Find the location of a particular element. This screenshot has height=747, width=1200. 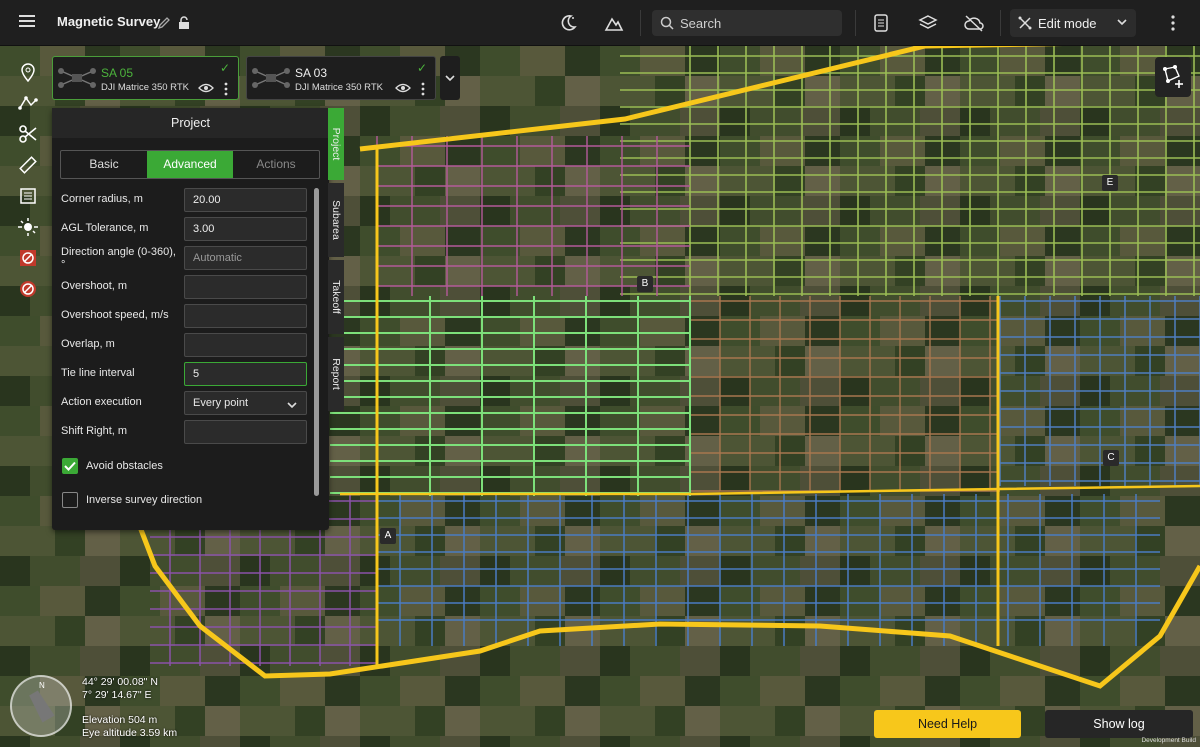

drone-name: SA 03 is located at coordinates (311, 73).